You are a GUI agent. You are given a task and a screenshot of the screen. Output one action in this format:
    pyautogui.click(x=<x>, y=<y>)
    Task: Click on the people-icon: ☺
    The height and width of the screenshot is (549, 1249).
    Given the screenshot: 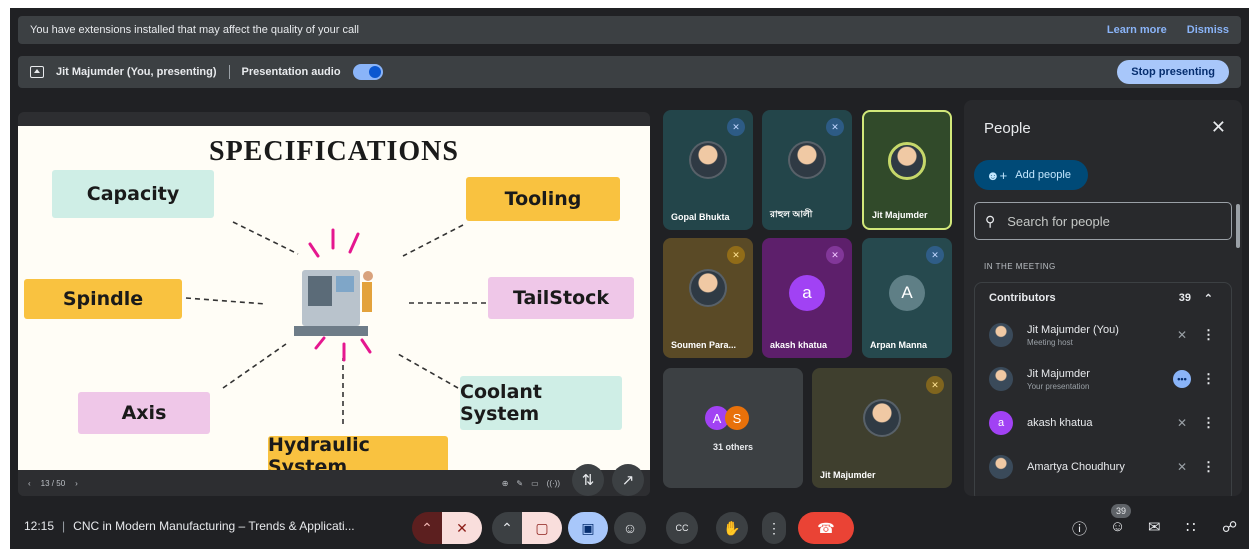 What is the action you would take?
    pyautogui.click(x=1117, y=526)
    